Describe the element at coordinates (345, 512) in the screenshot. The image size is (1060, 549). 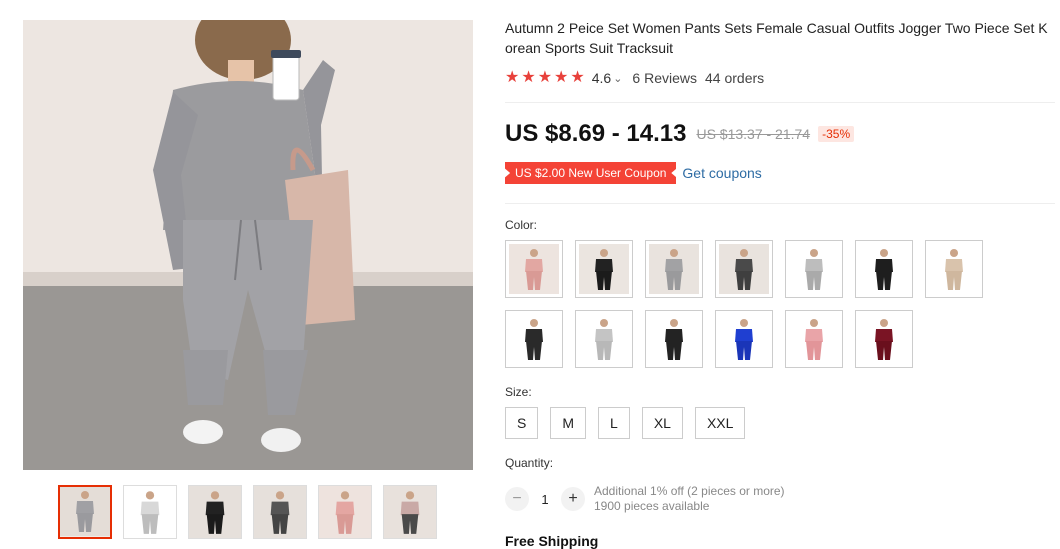
I see `thumbnail-pink-set` at that location.